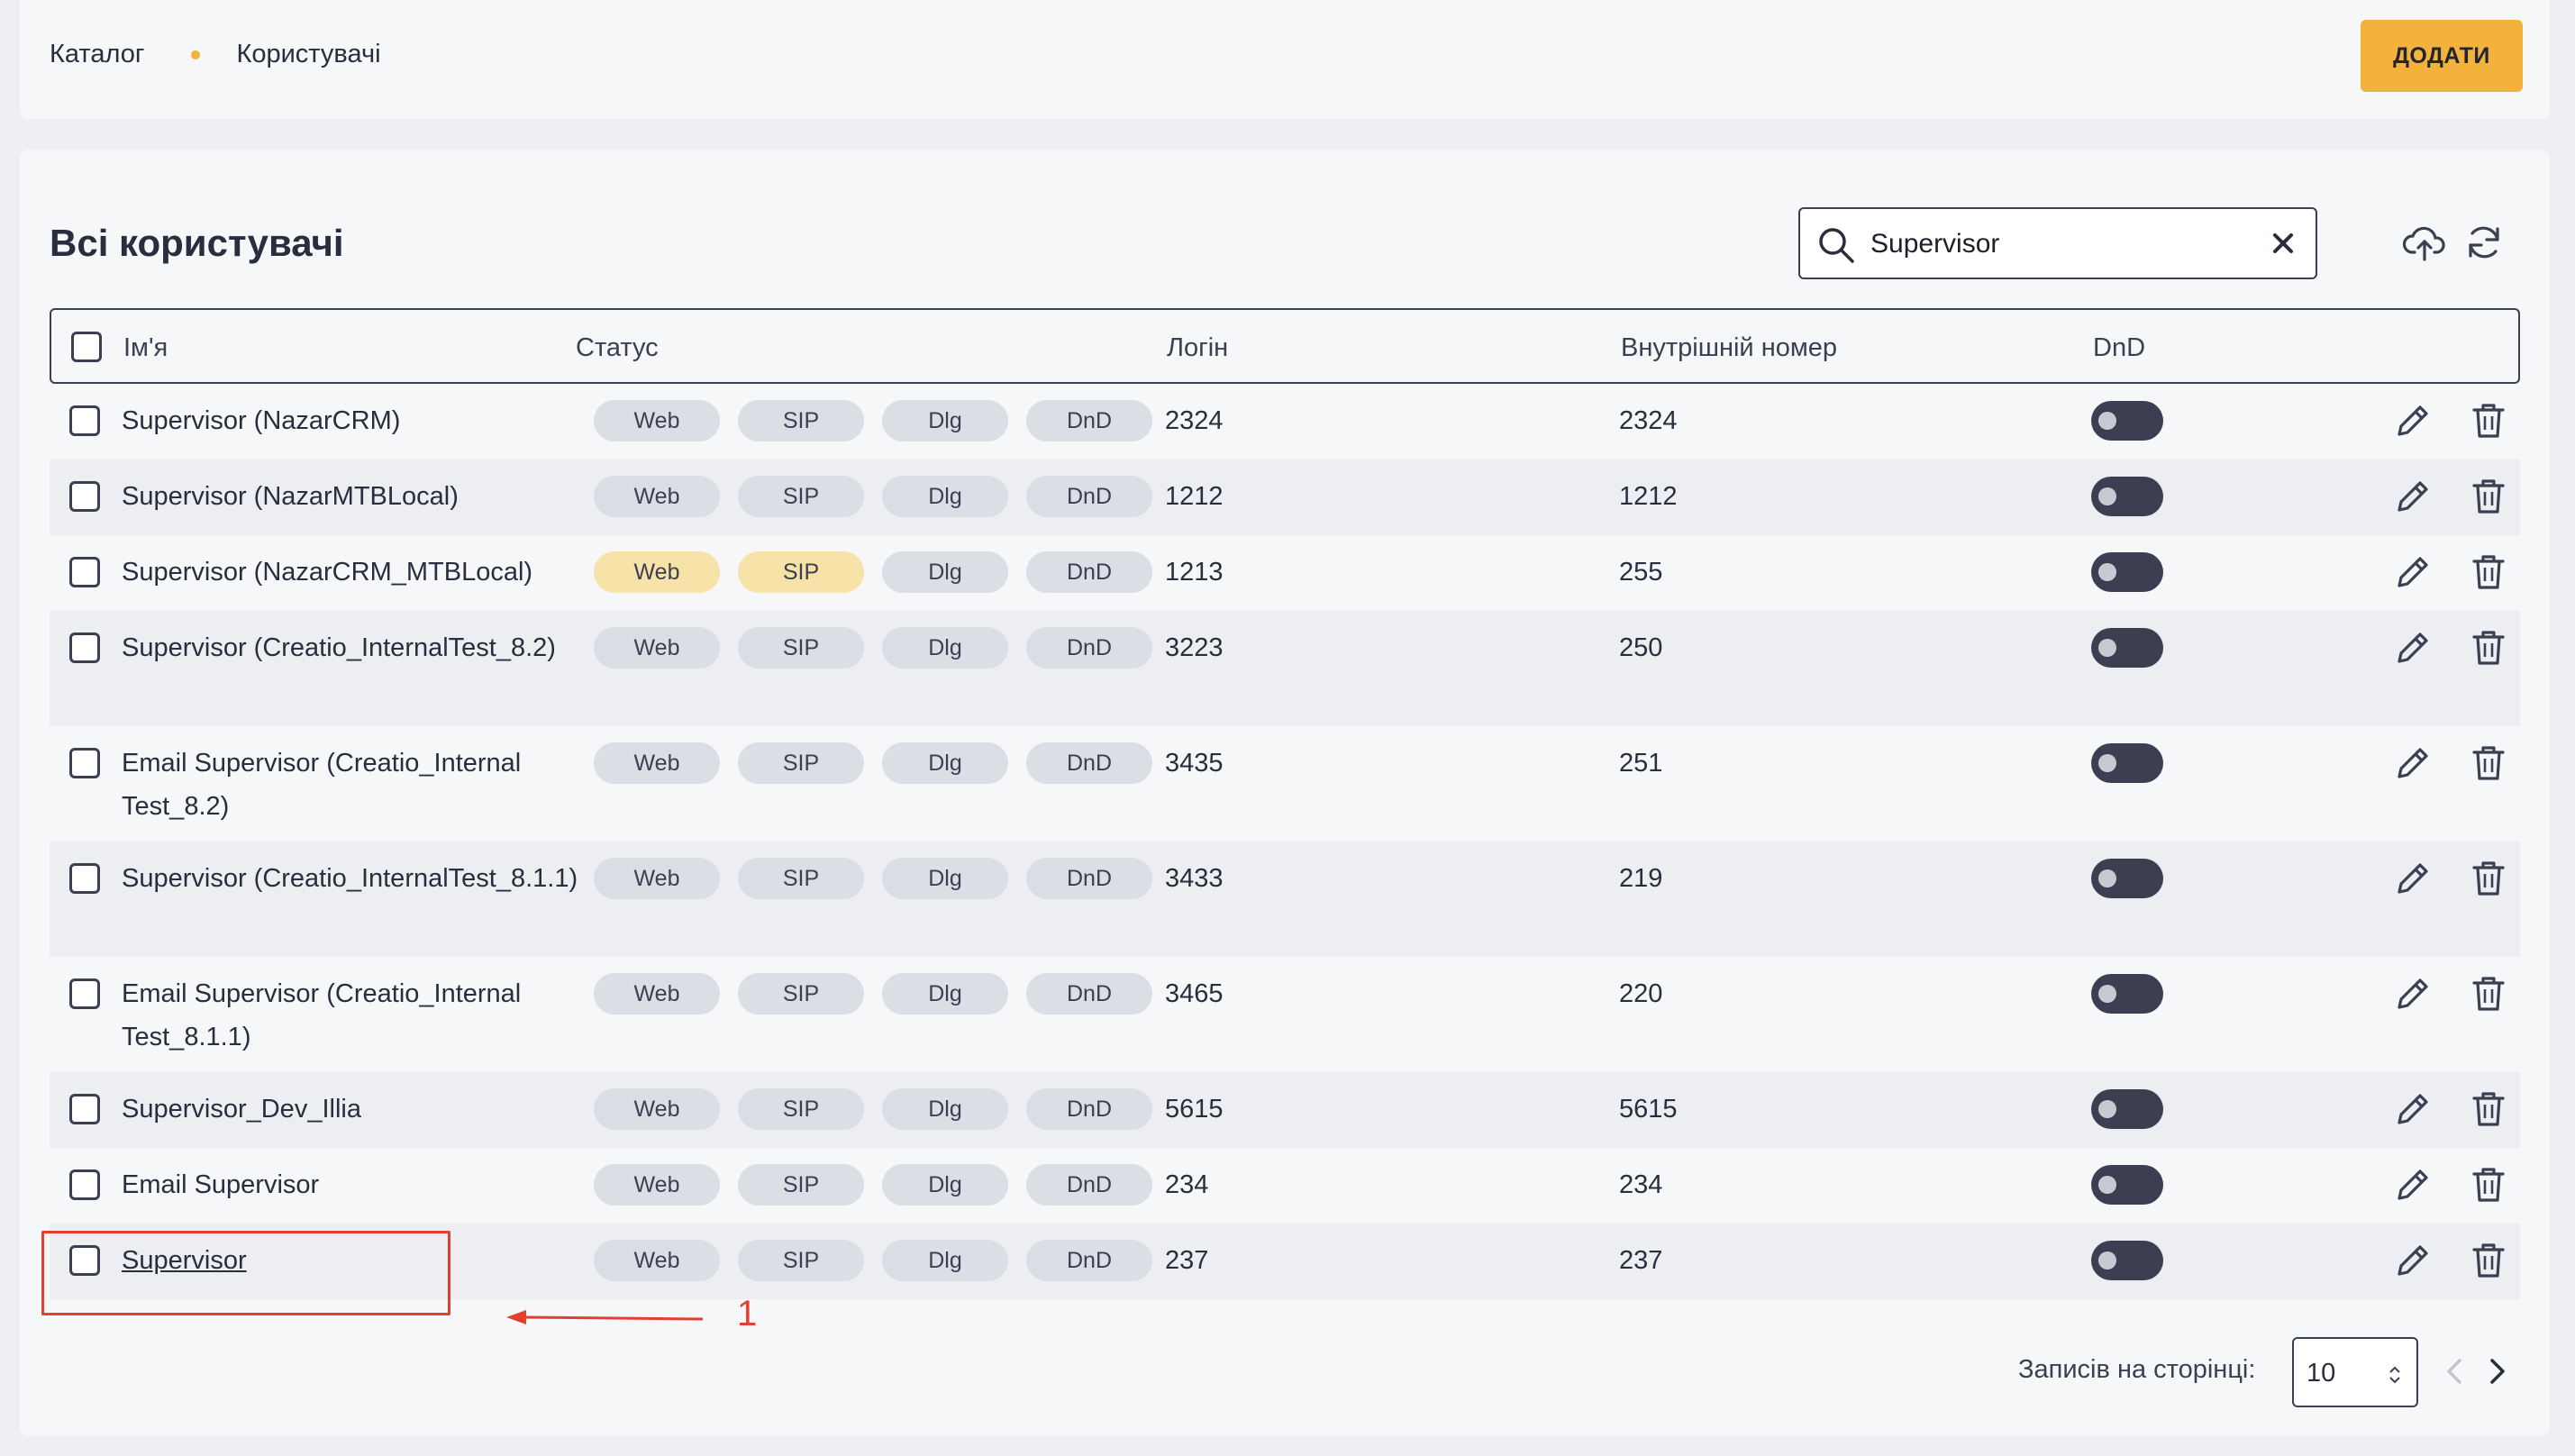 This screenshot has height=1456, width=2575. Describe the element at coordinates (2456, 1371) in the screenshot. I see `chevron-left-icon` at that location.